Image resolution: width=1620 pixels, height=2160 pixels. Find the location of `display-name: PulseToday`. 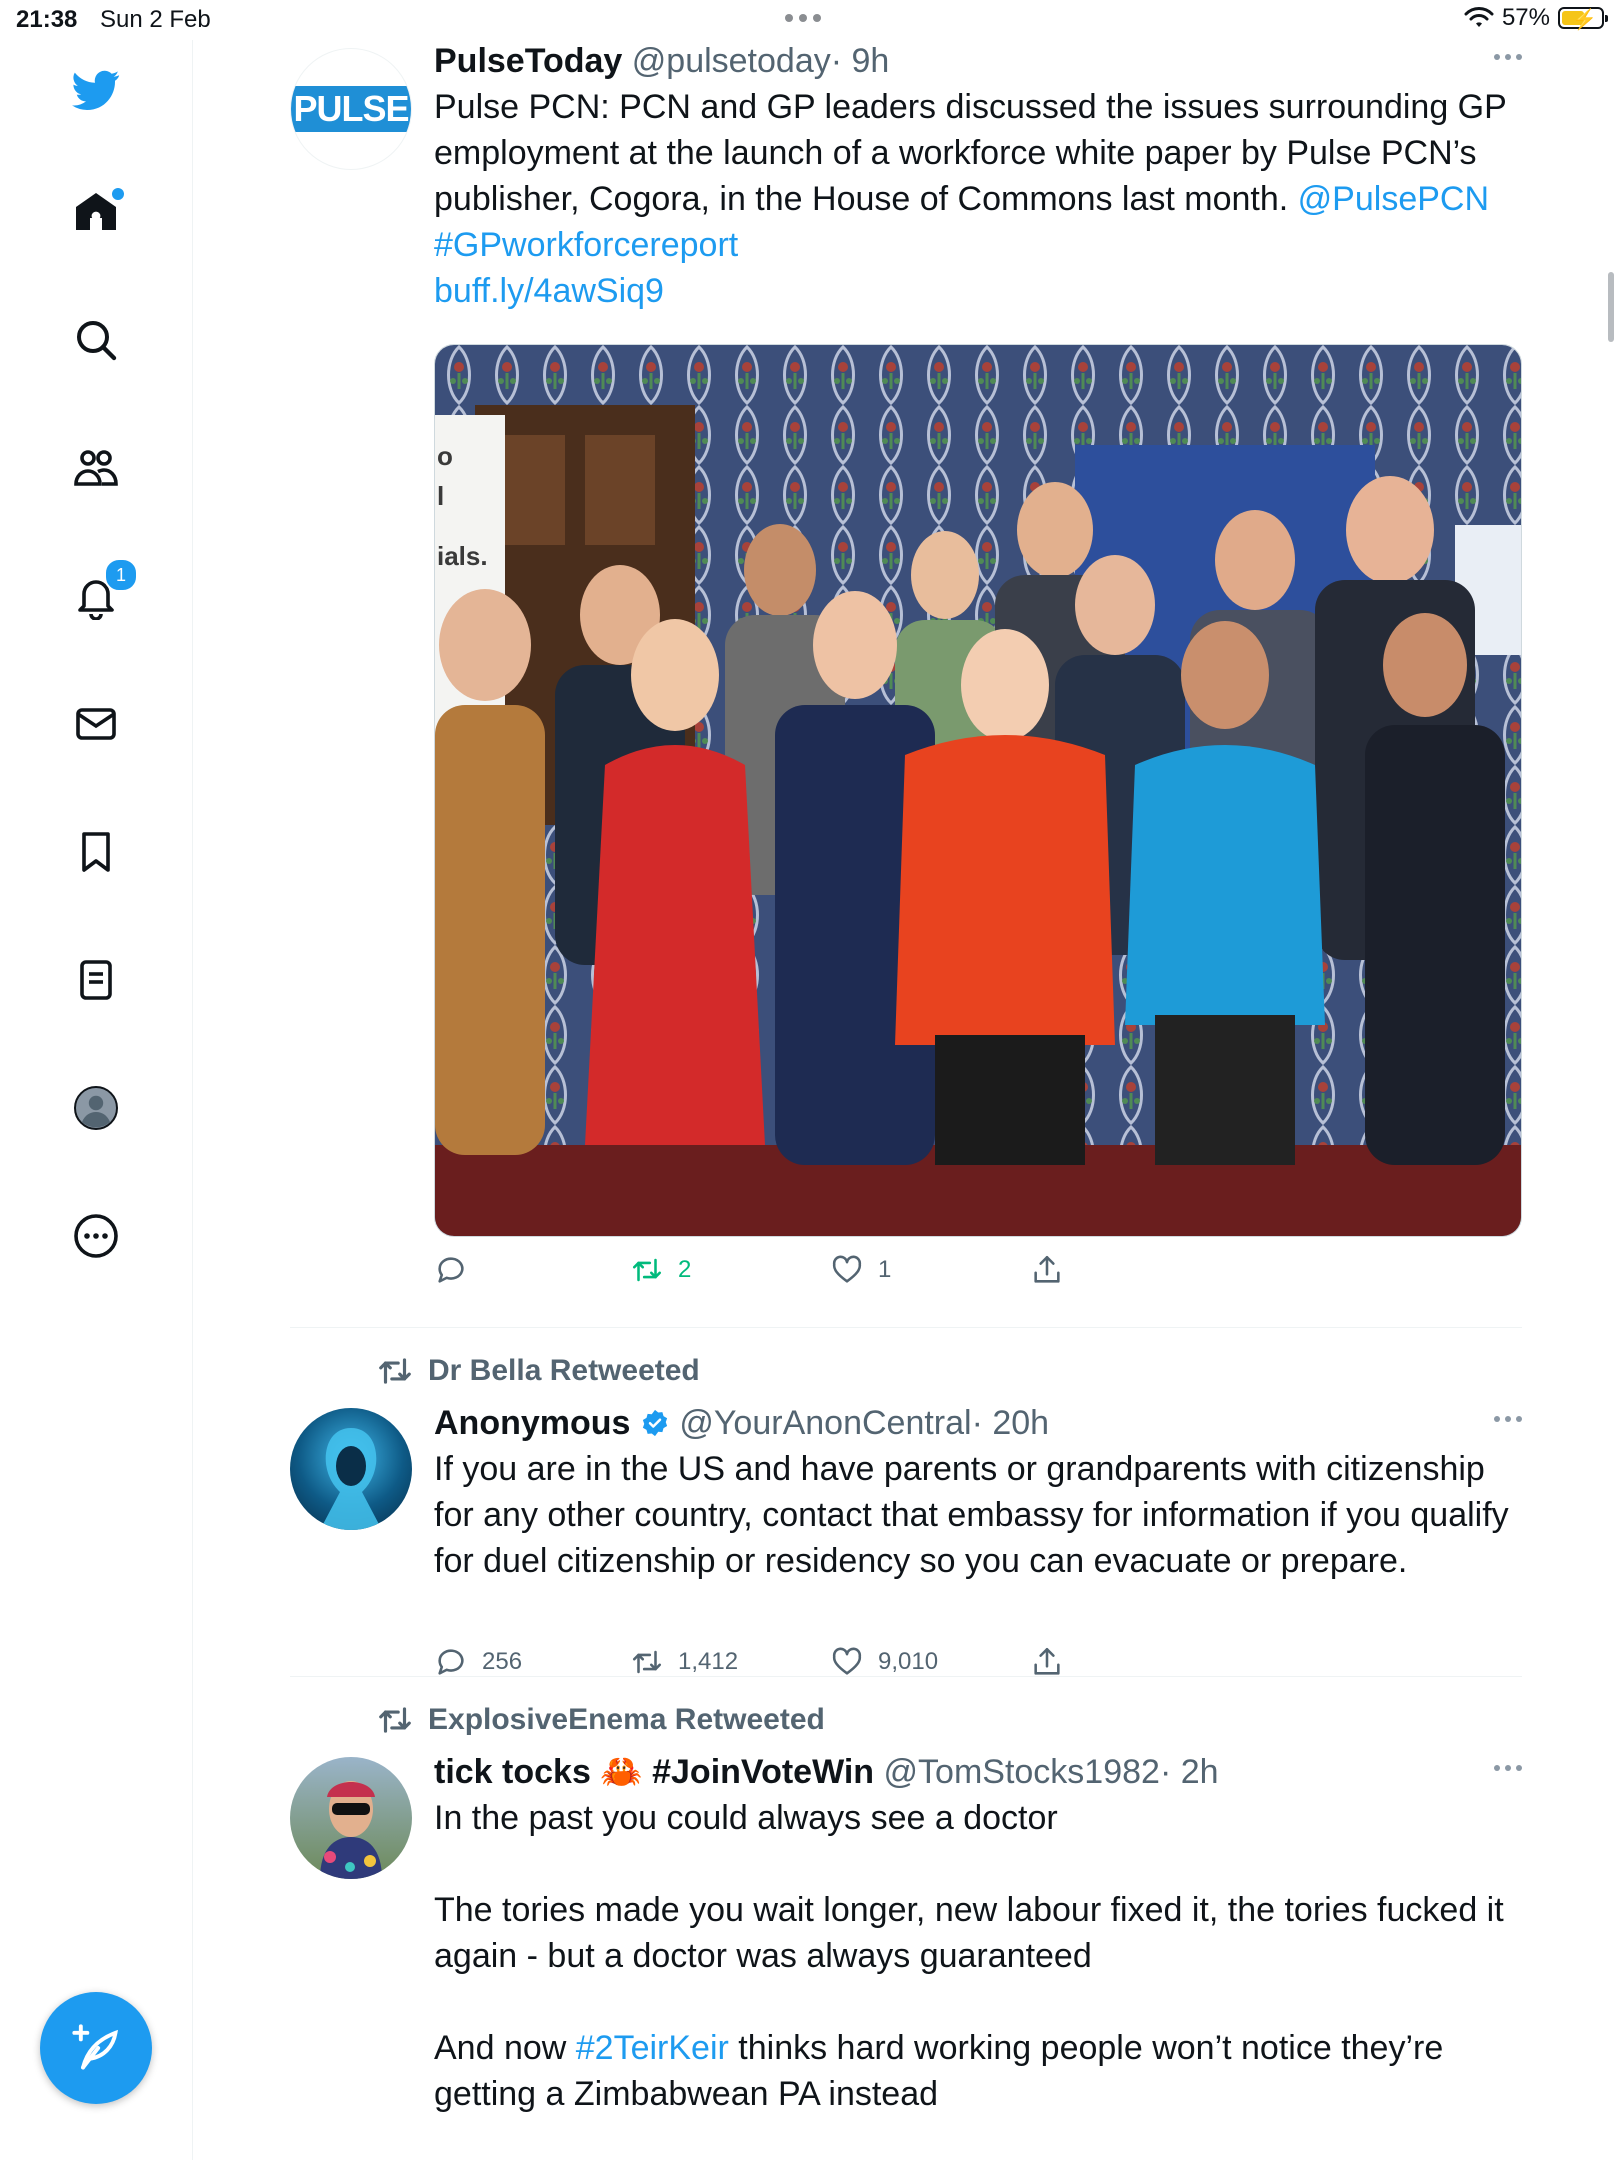

display-name: PulseToday is located at coordinates (528, 61).